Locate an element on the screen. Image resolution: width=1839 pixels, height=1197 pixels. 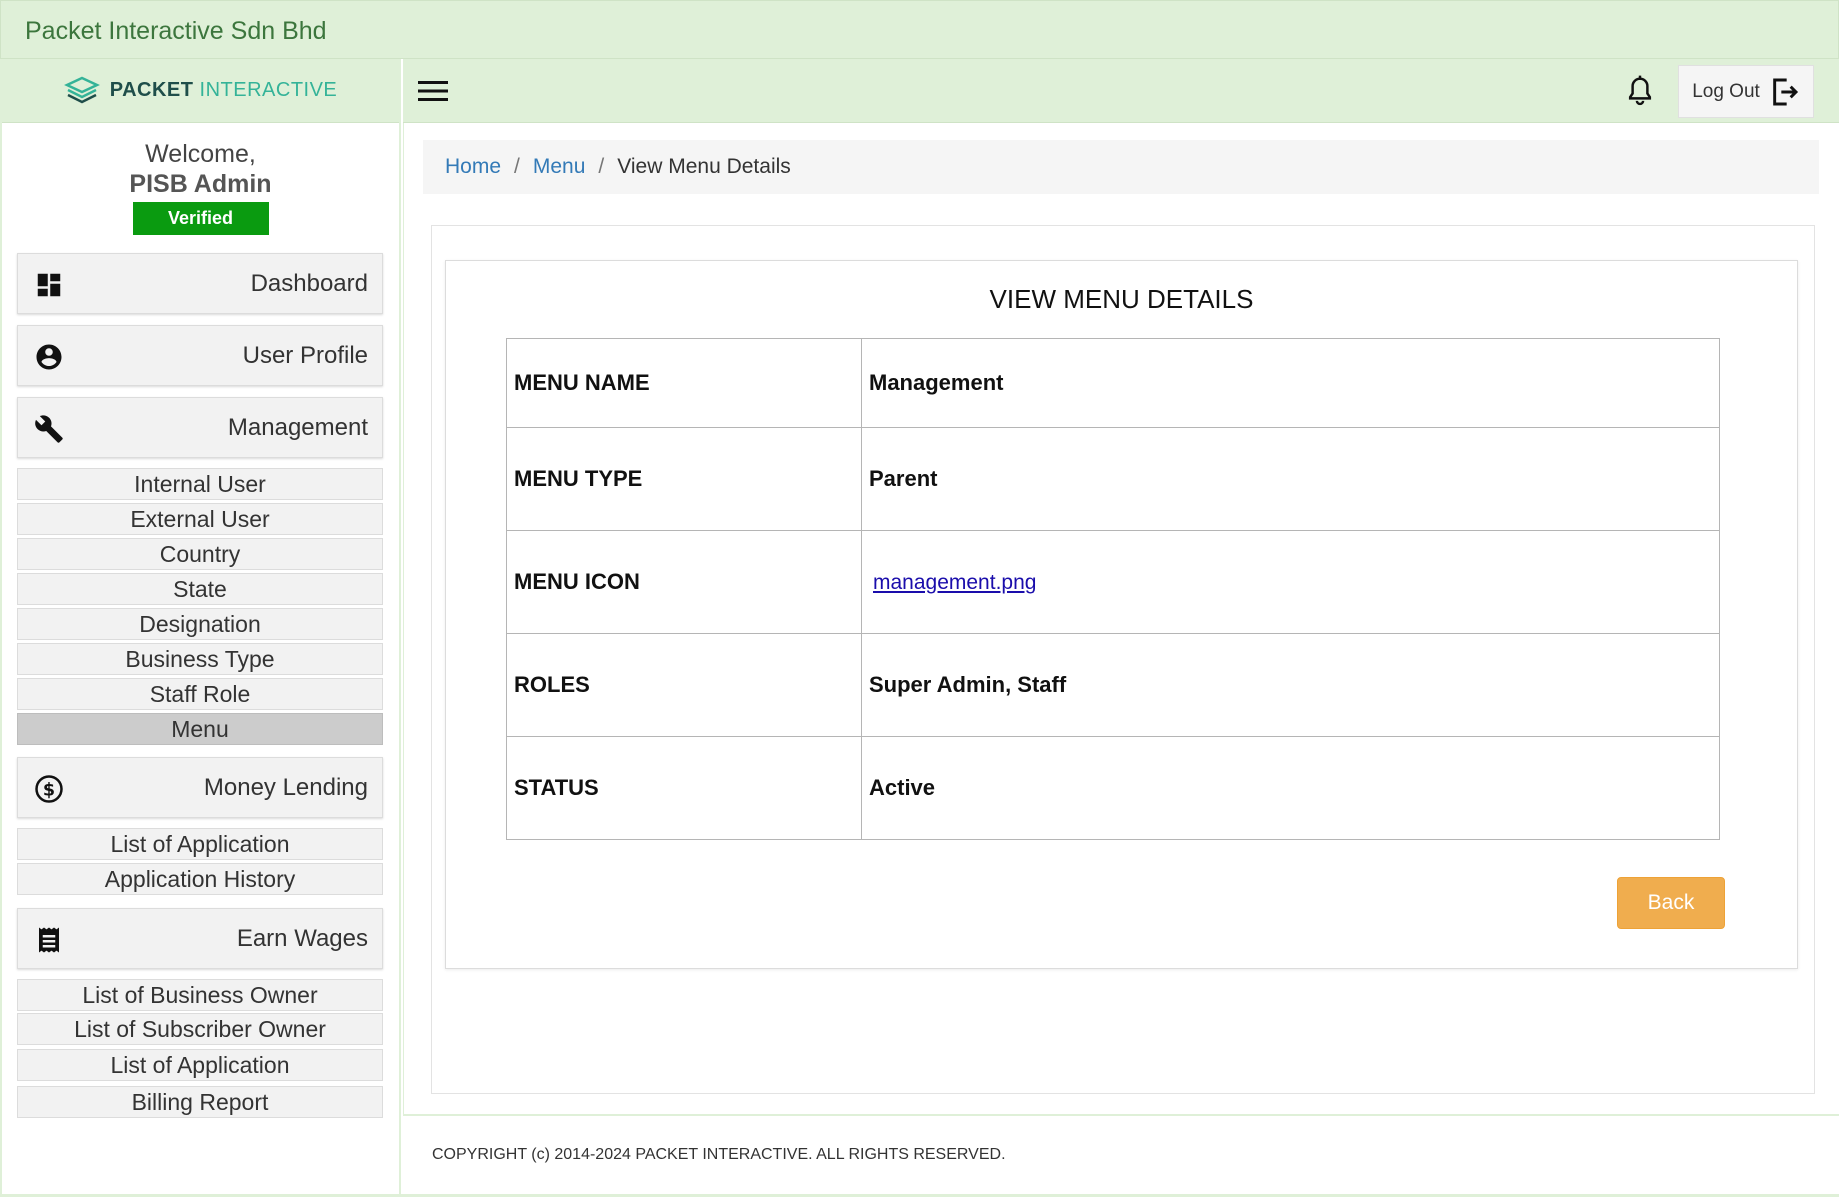
sidebar-subitem-billing-report: Billing Report is located at coordinates (200, 1102).